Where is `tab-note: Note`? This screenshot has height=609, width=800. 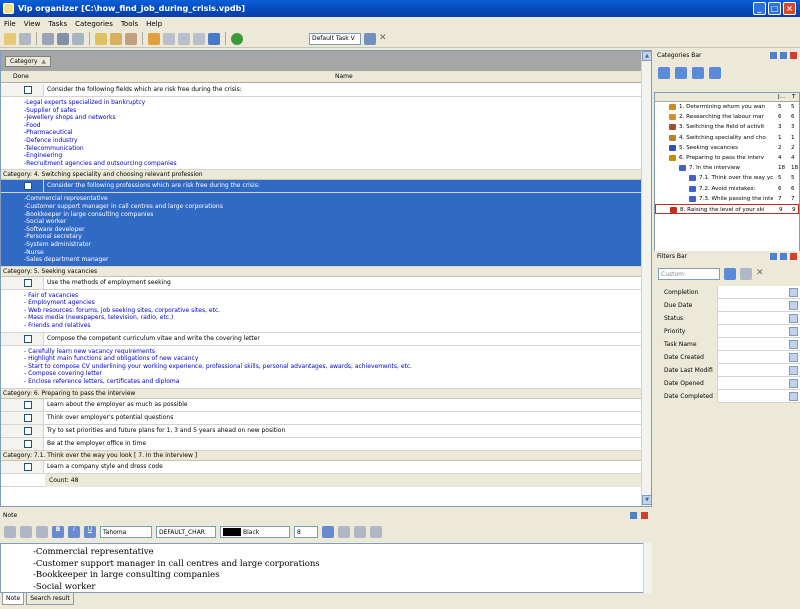
tab-note: Note is located at coordinates (13, 599).